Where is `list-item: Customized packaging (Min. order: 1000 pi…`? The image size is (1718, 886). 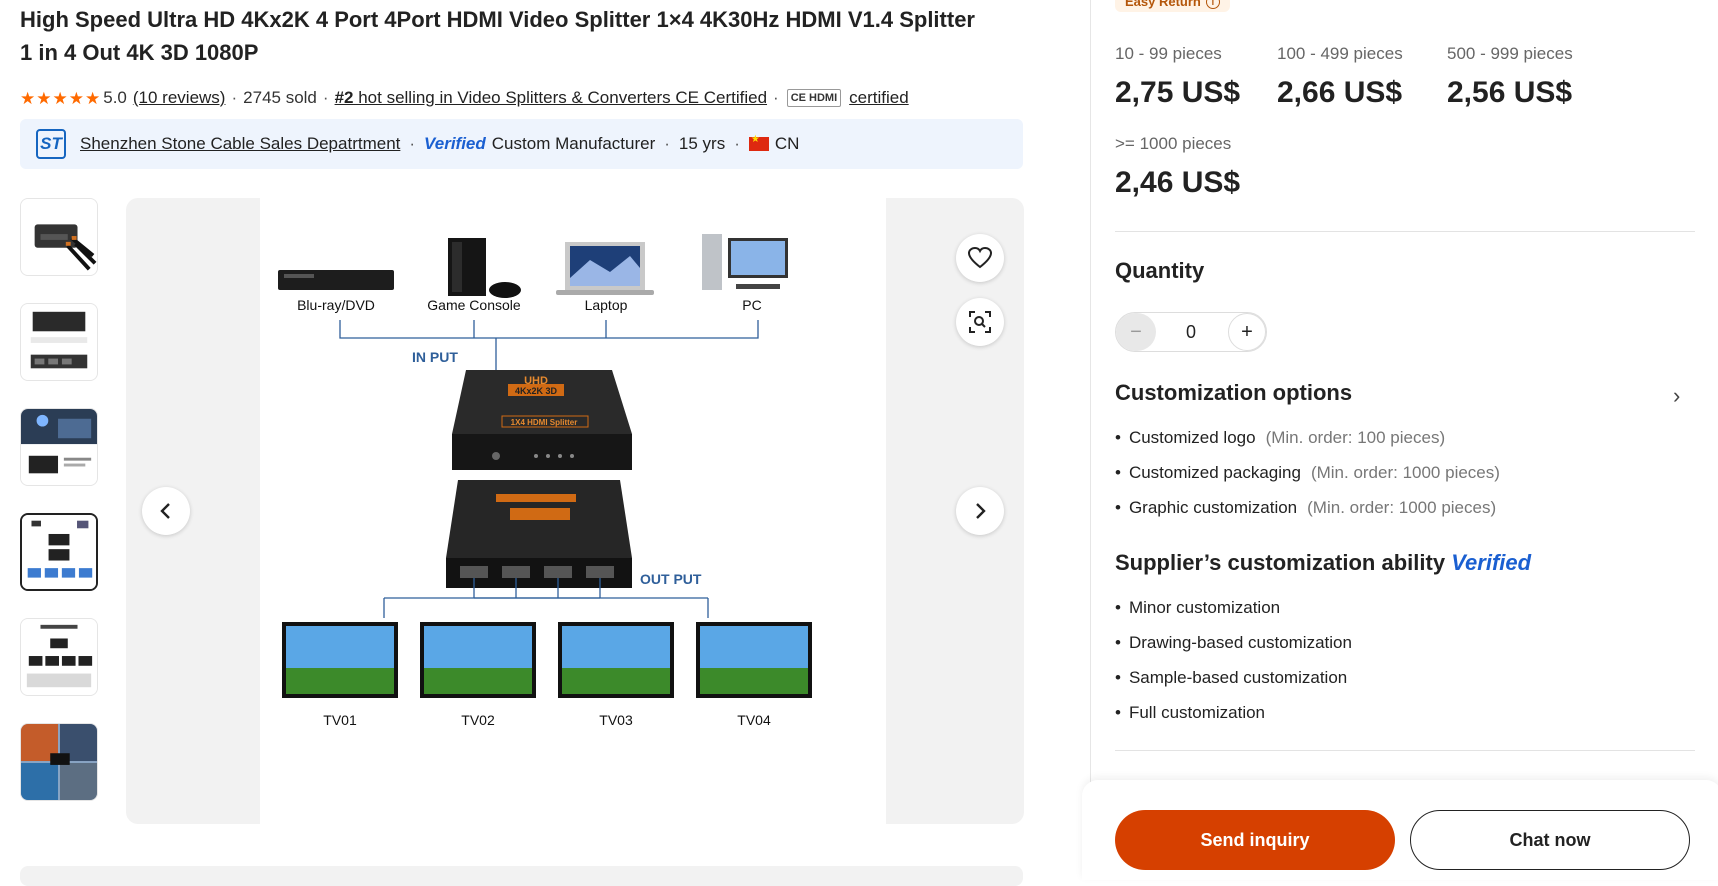 list-item: Customized packaging (Min. order: 1000 pi… is located at coordinates (1307, 472).